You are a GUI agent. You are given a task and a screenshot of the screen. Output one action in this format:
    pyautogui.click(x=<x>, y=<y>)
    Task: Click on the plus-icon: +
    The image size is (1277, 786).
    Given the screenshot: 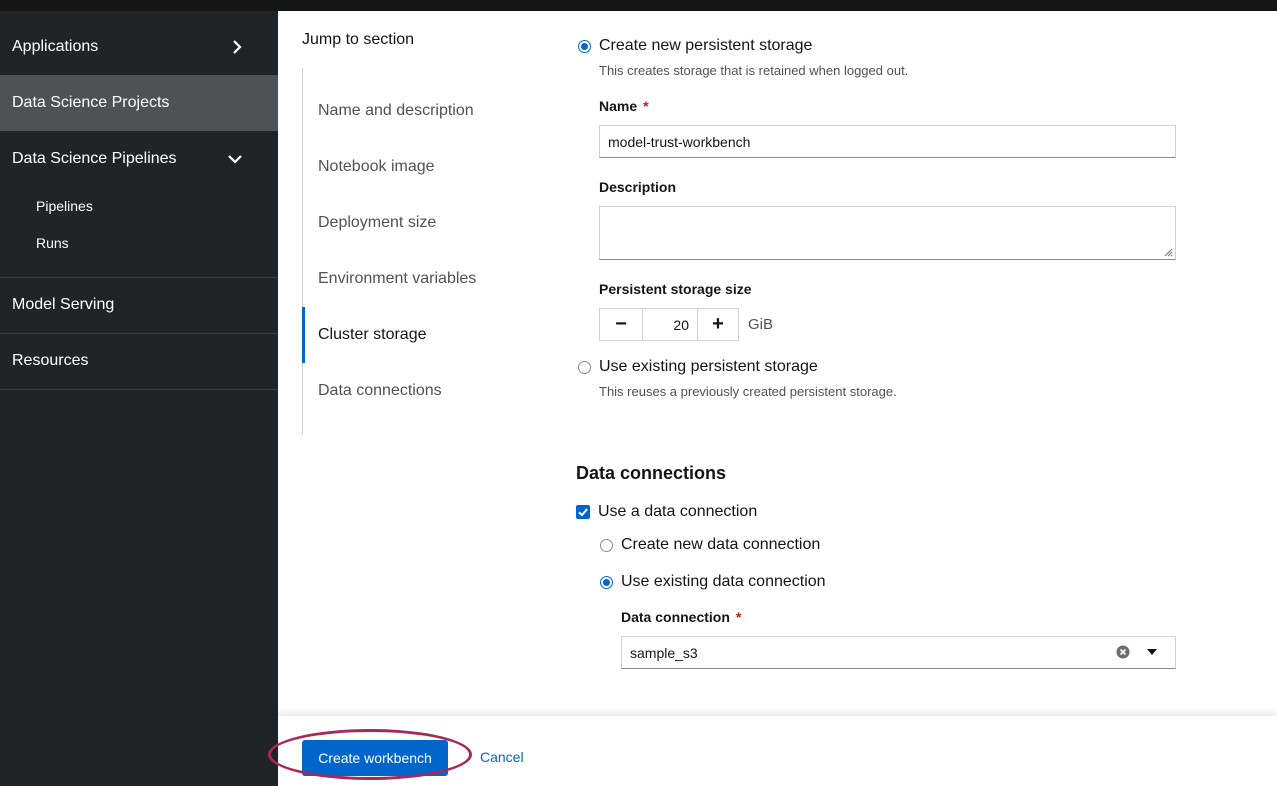 What is the action you would take?
    pyautogui.click(x=718, y=324)
    